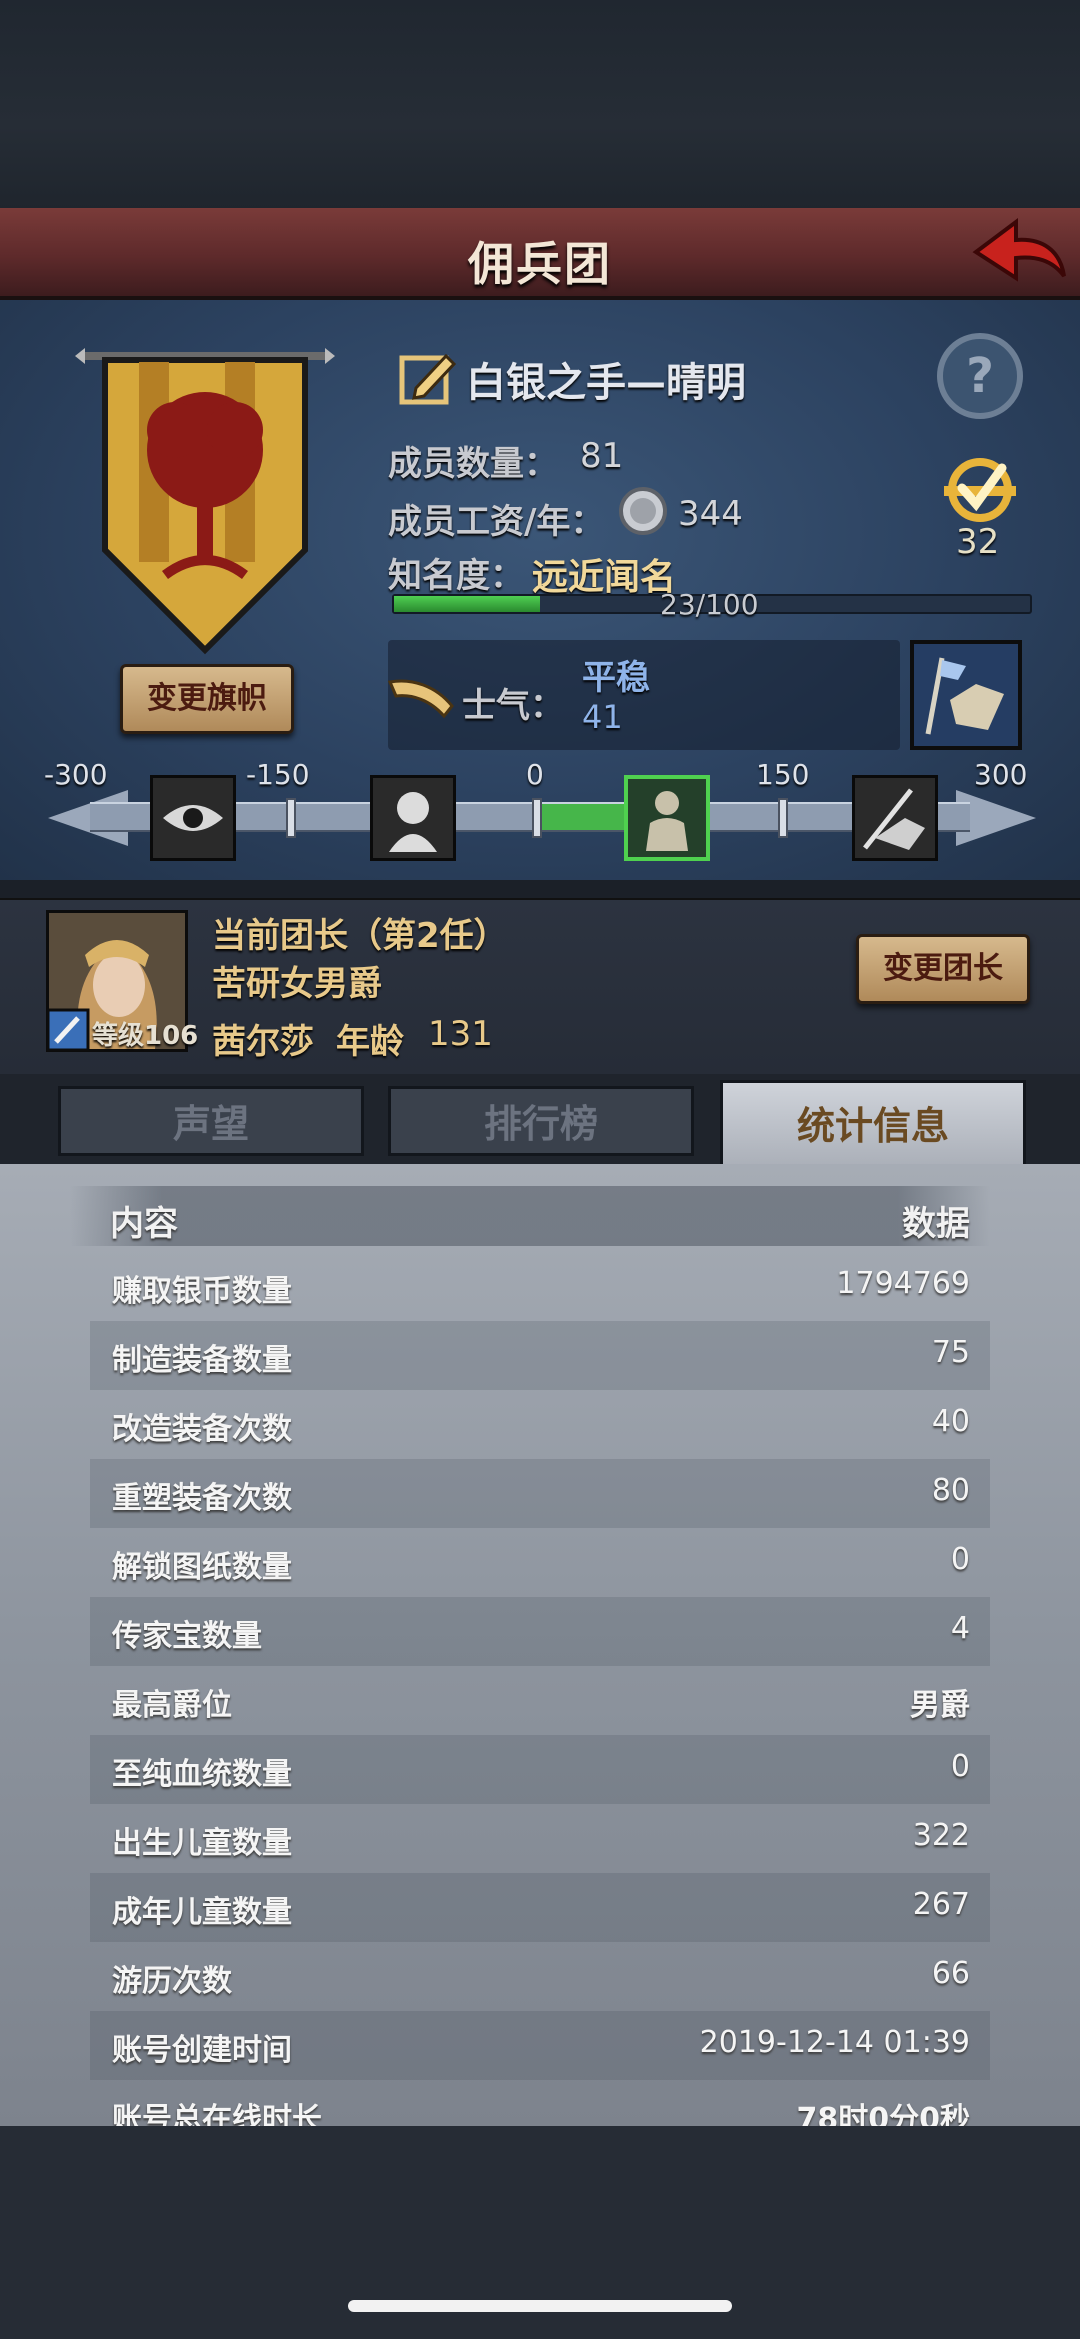 The image size is (1080, 2339). Describe the element at coordinates (467, 604) in the screenshot. I see `fame-progress-fill` at that location.